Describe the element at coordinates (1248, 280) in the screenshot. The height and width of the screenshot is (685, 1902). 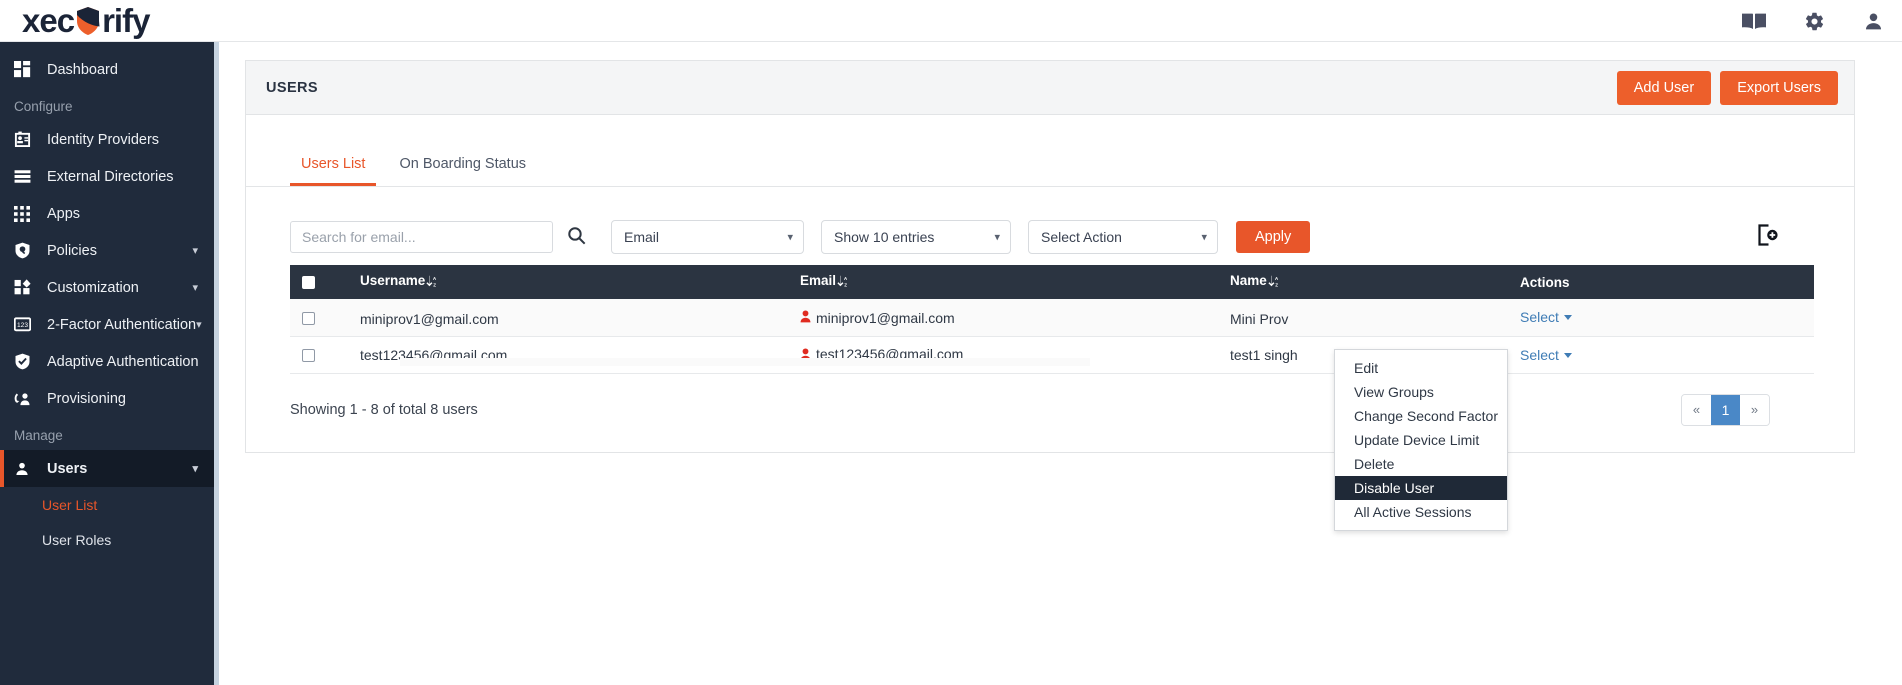
I see `column-name-label: Name` at that location.